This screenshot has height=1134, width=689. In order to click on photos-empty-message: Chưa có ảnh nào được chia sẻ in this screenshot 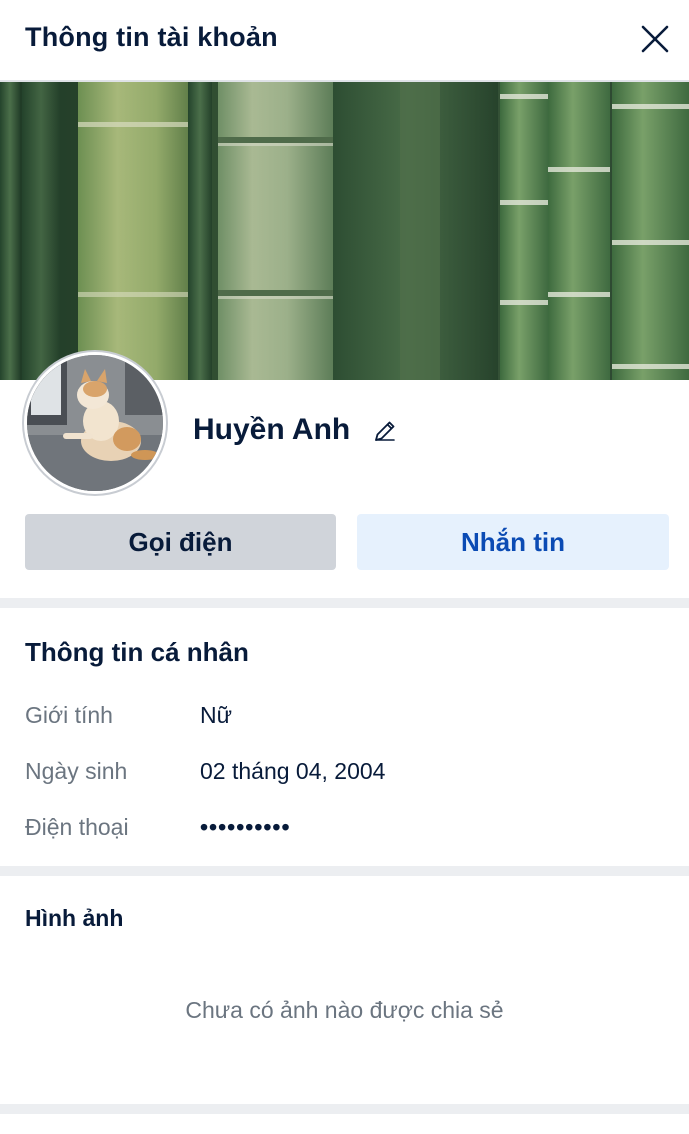, I will do `click(344, 1010)`.